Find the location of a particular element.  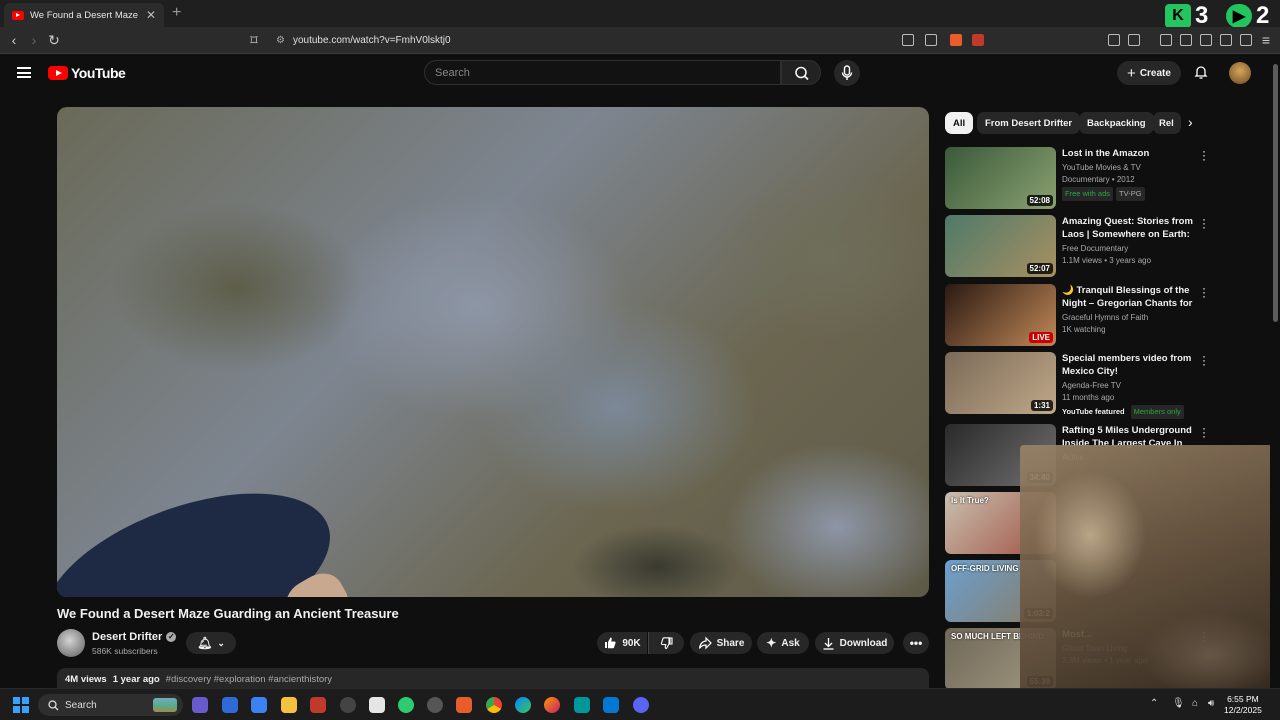

file-explorer-icon is located at coordinates (289, 705).